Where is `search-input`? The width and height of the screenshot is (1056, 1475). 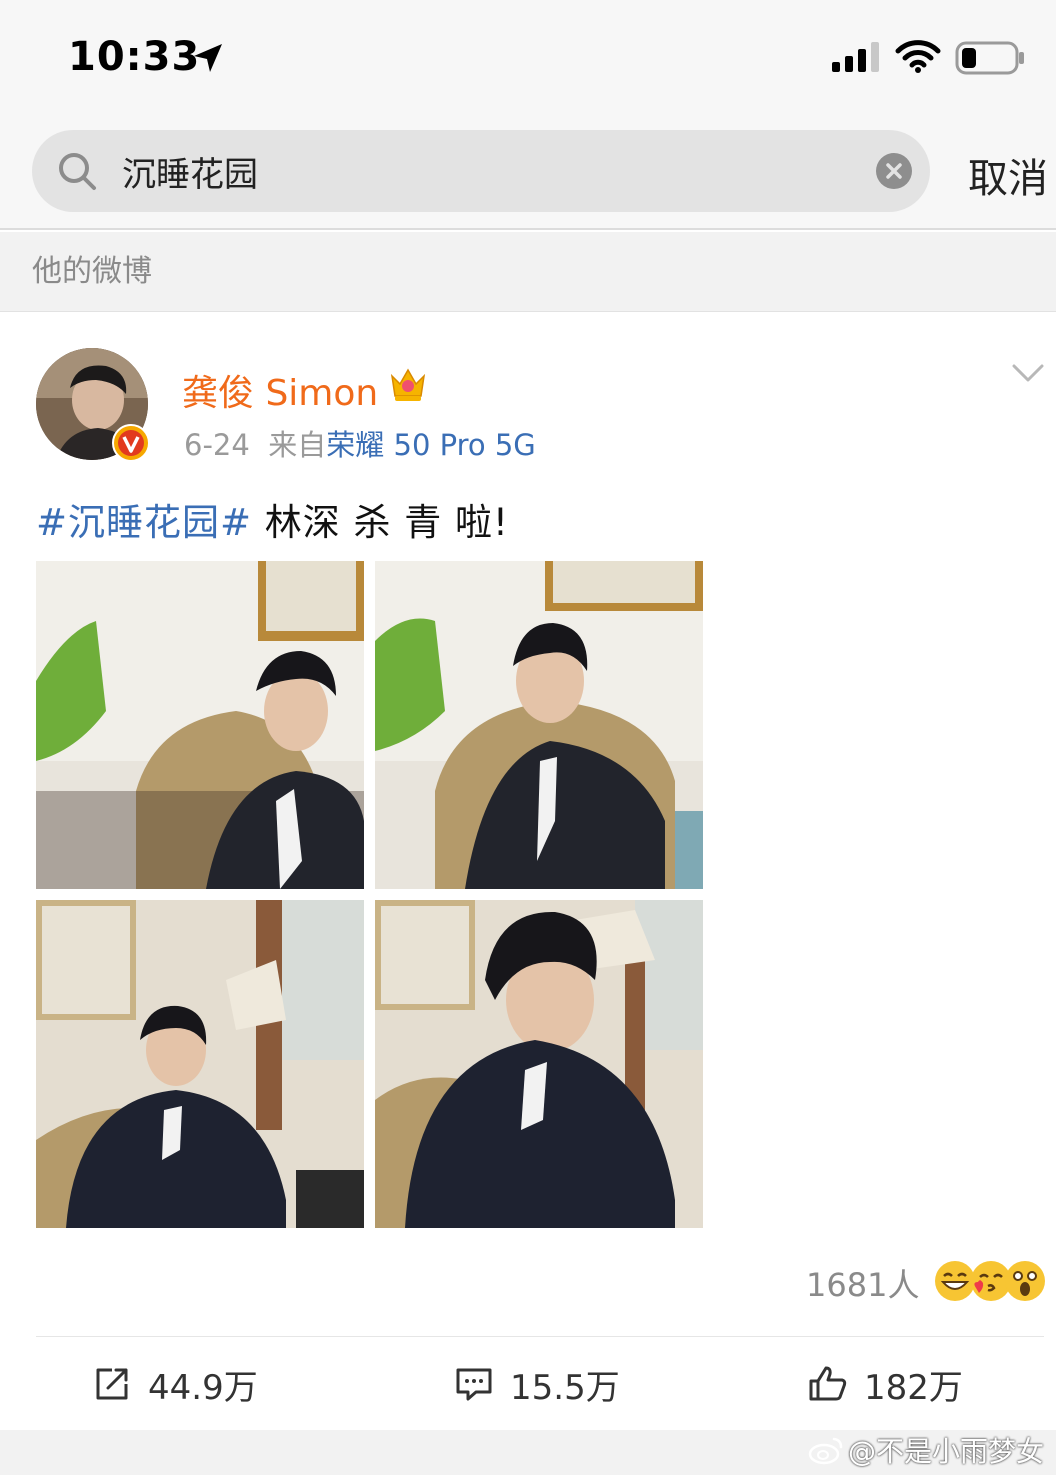
search-input is located at coordinates (482, 171).